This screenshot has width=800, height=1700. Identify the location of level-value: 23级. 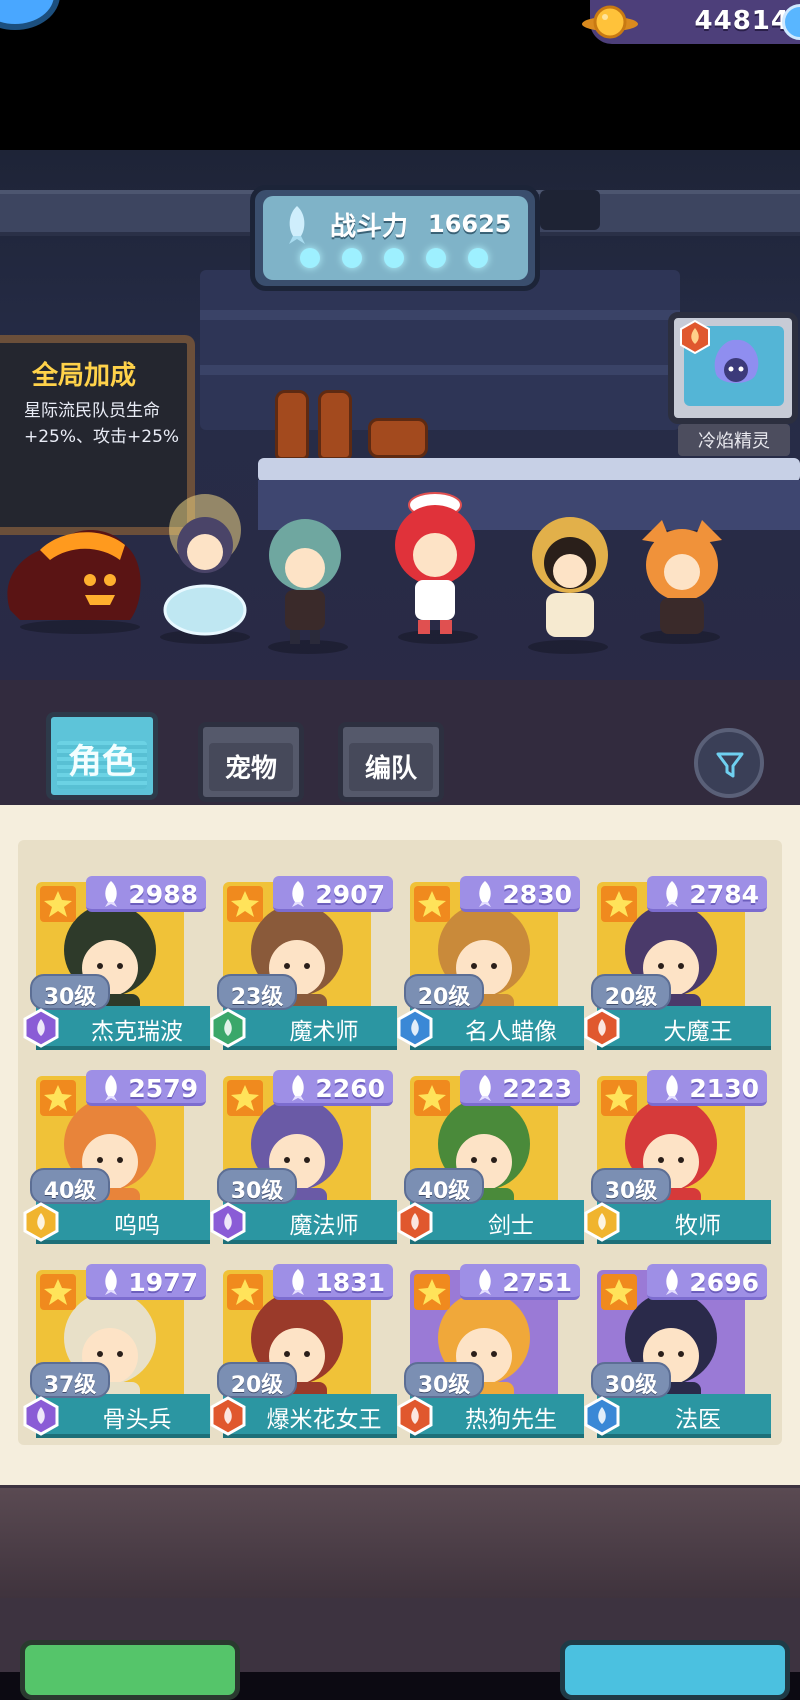
(257, 997).